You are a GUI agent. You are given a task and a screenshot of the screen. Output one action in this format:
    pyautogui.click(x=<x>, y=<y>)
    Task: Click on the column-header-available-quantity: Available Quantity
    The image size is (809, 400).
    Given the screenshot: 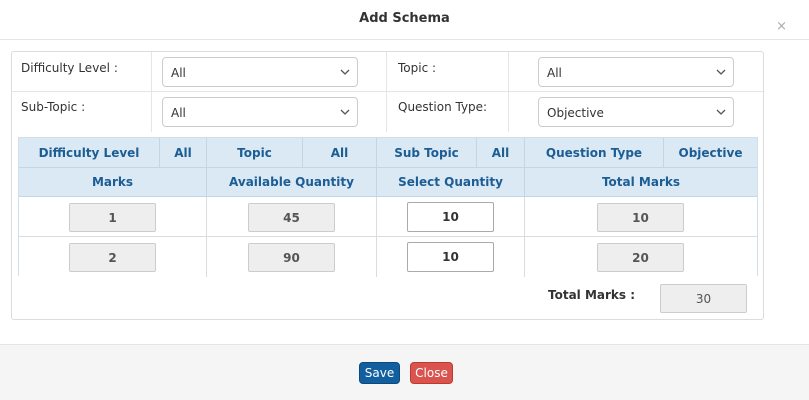 What is the action you would take?
    pyautogui.click(x=292, y=182)
    